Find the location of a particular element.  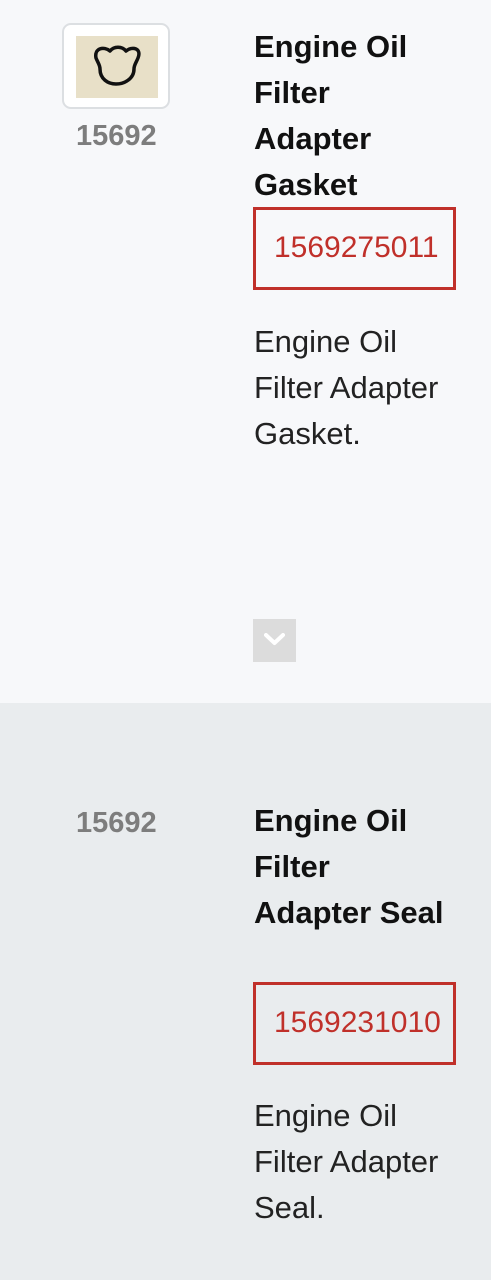

part-description: Engine Oil Filter Adapter Gasket. is located at coordinates (346, 387).